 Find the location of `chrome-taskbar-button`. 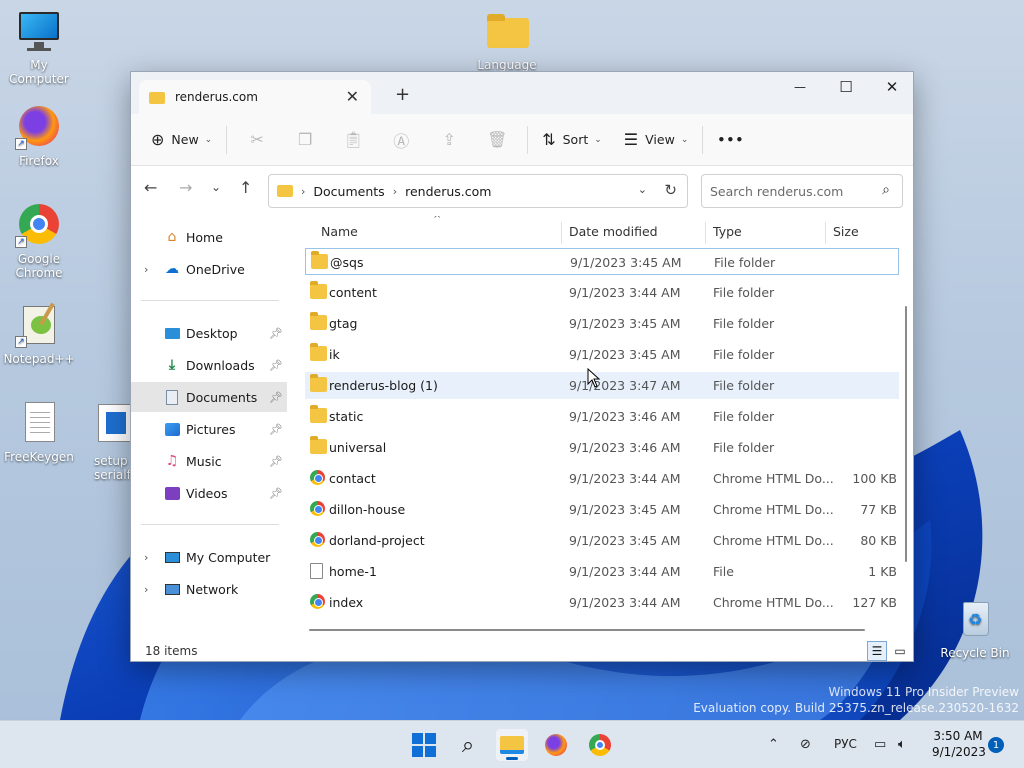

chrome-taskbar-button is located at coordinates (600, 745).